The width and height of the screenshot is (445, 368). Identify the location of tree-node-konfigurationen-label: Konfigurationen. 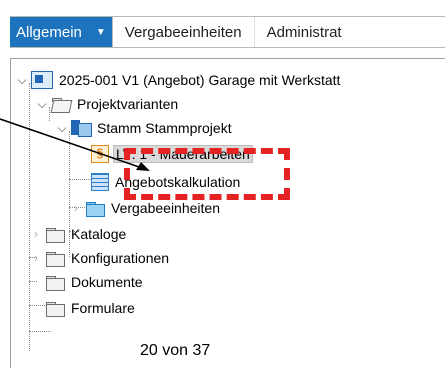
(120, 258).